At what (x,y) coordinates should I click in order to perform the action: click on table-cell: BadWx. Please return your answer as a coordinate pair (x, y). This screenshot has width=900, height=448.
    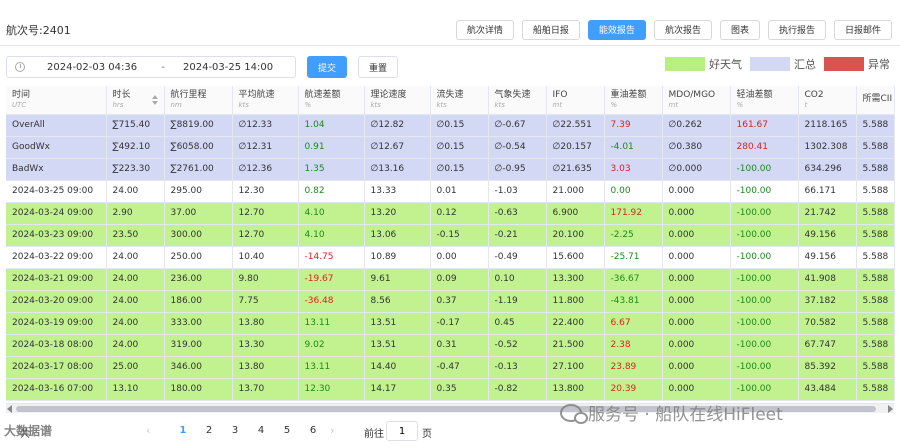
    Looking at the image, I should click on (56, 169).